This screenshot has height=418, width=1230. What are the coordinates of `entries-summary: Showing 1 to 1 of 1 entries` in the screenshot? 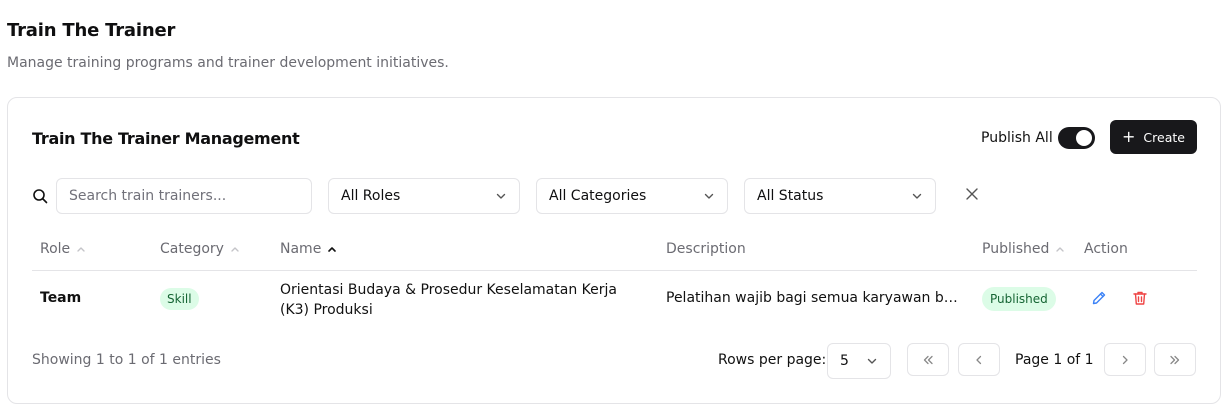 It's located at (126, 360).